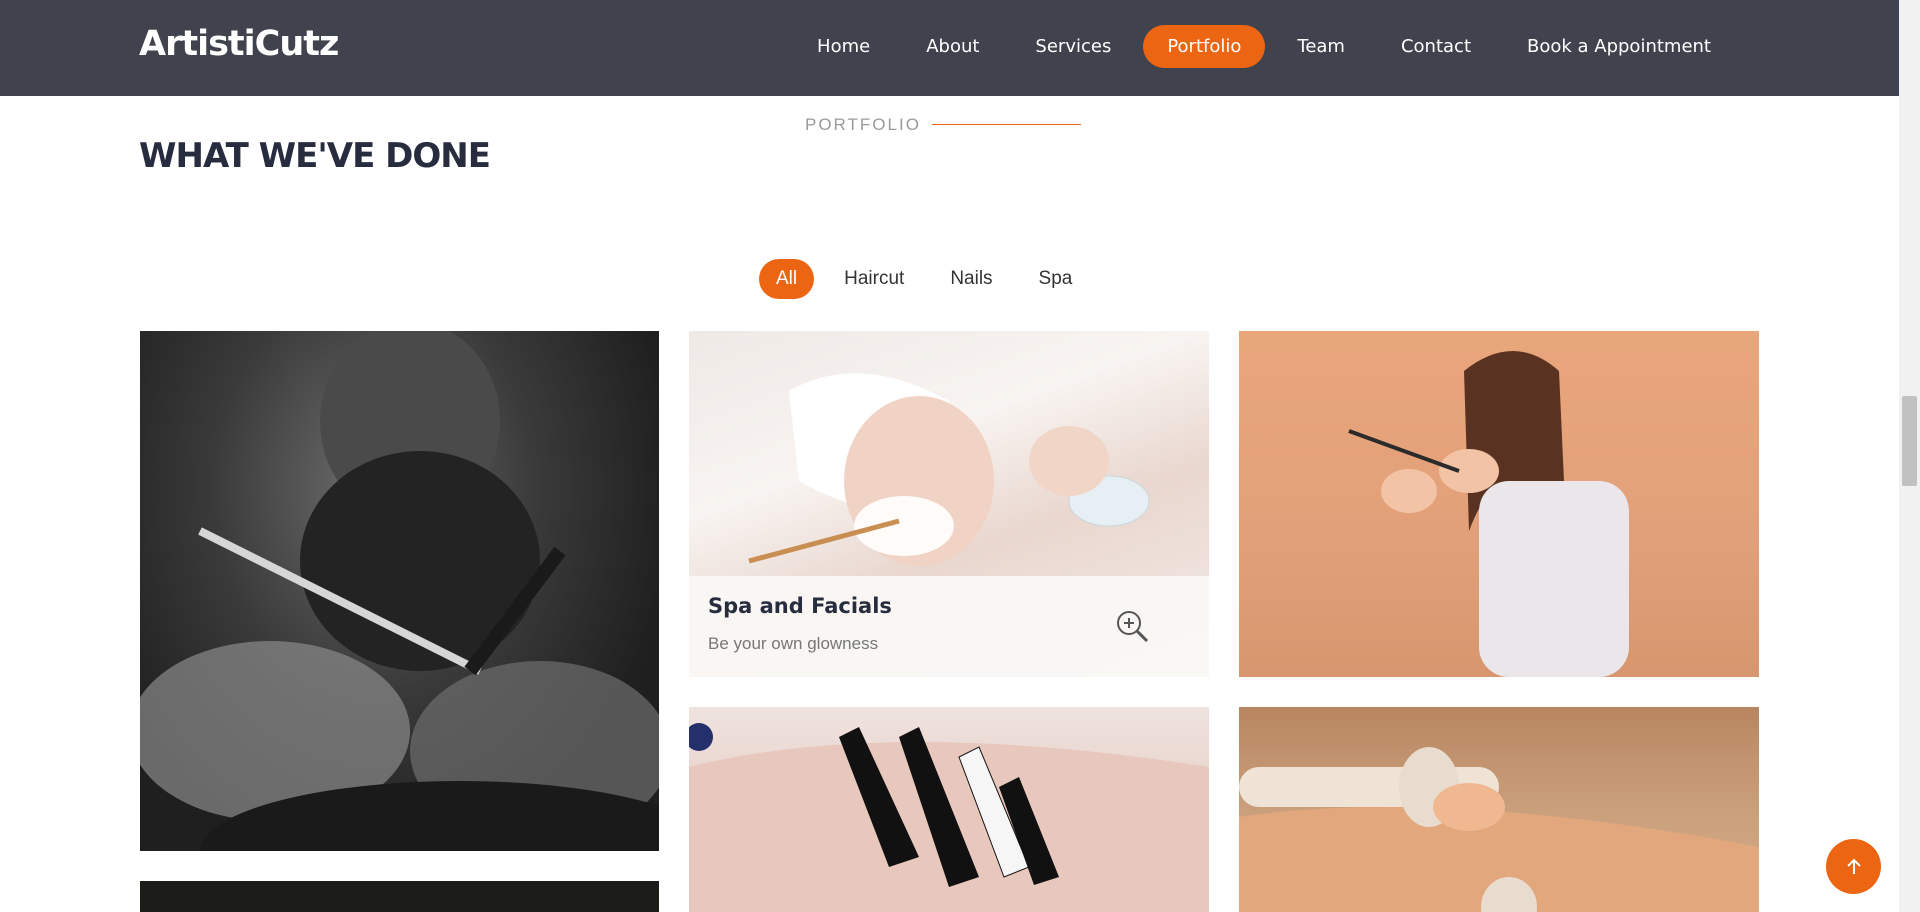 The width and height of the screenshot is (1920, 912). I want to click on nav-portfolio: Portfolio, so click(1204, 46).